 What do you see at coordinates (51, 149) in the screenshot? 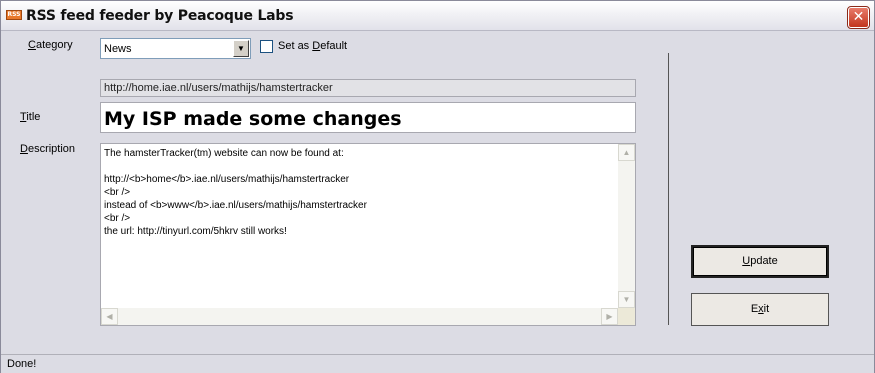
I see `description-label-text: escription` at bounding box center [51, 149].